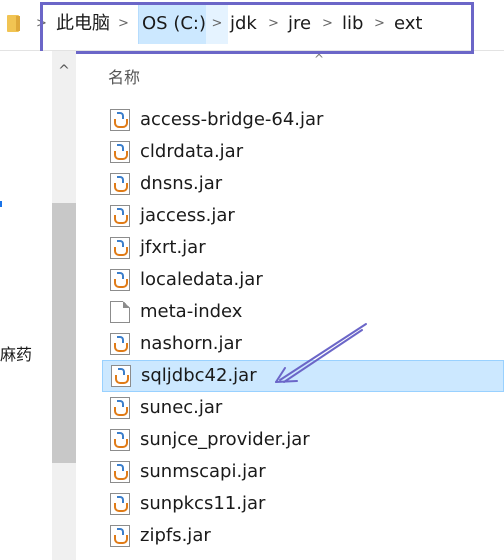 This screenshot has width=504, height=560. Describe the element at coordinates (303, 280) in the screenshot. I see `file-row: localedata.jar` at that location.